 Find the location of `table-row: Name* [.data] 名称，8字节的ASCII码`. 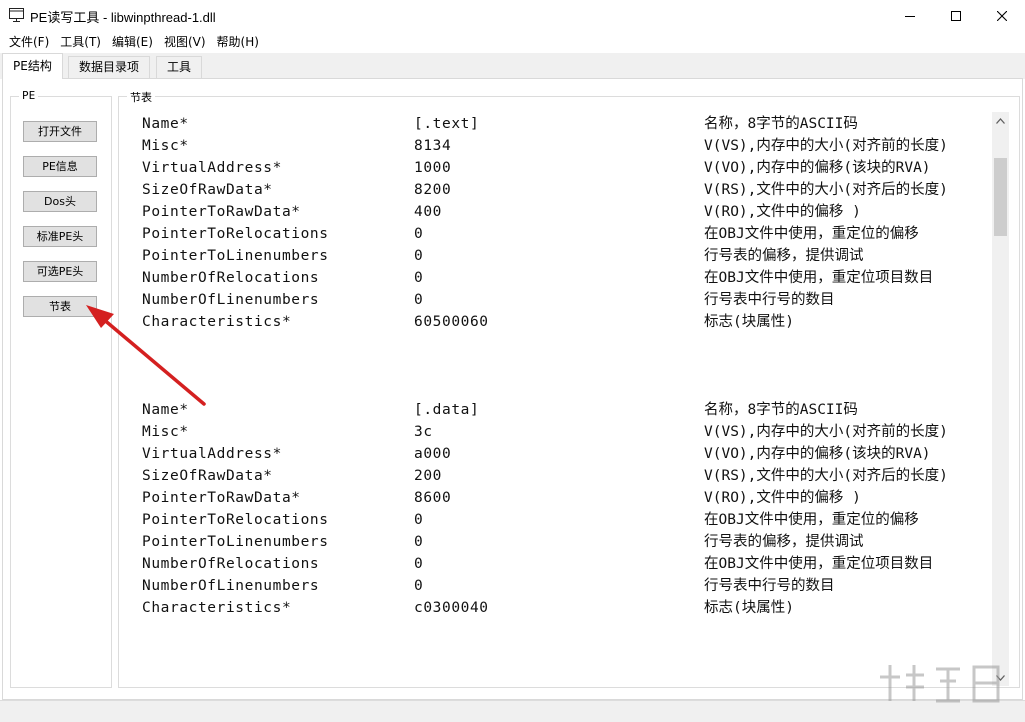

table-row: Name* [.data] 名称，8字节的ASCII码 is located at coordinates (556, 410).